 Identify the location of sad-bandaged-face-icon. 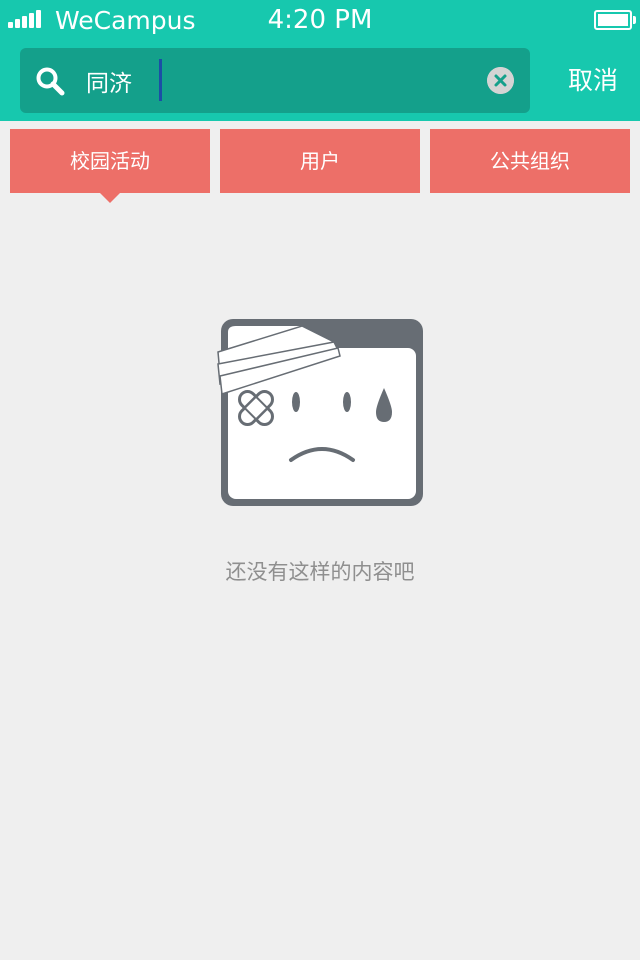
(320, 412).